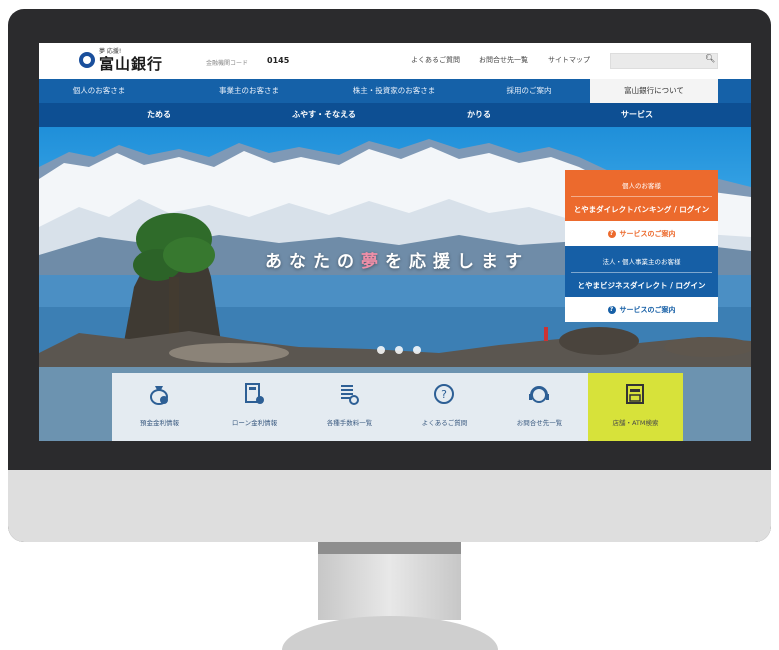  I want to click on corporate-title: 法人・個人事業主のお客様, so click(641, 262).